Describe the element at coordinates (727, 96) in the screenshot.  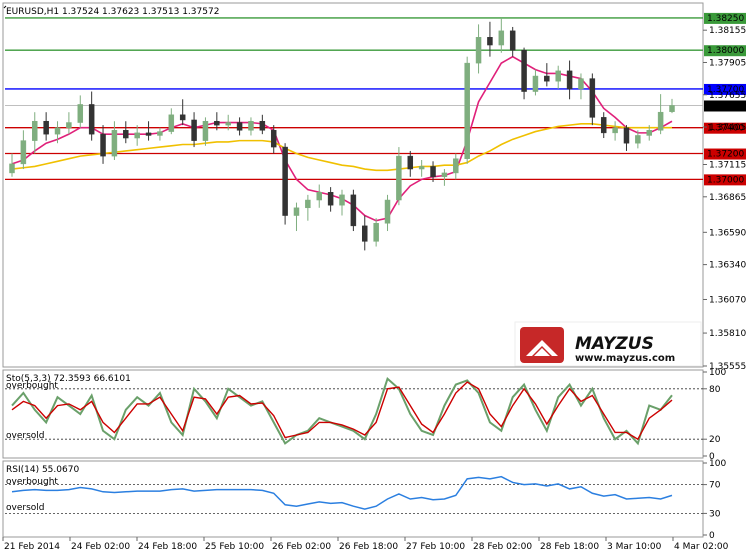
I see `price-tick-label: 1.37655` at that location.